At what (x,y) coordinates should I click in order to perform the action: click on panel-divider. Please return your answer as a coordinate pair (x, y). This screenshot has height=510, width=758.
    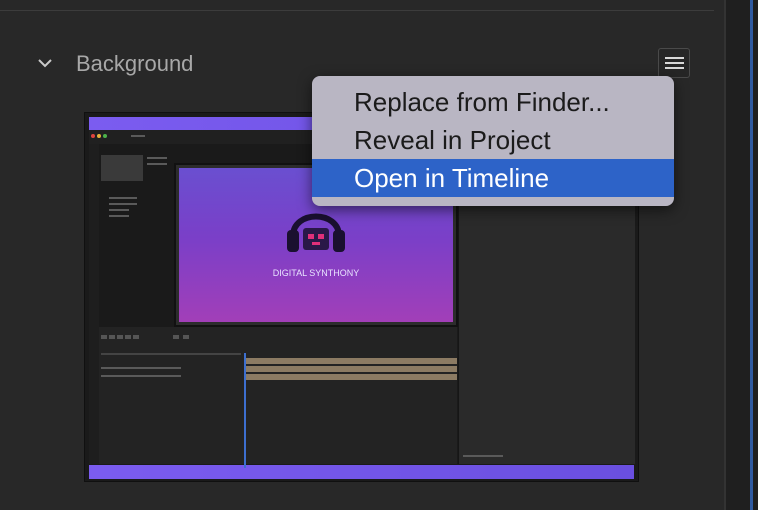
    Looking at the image, I should click on (357, 5).